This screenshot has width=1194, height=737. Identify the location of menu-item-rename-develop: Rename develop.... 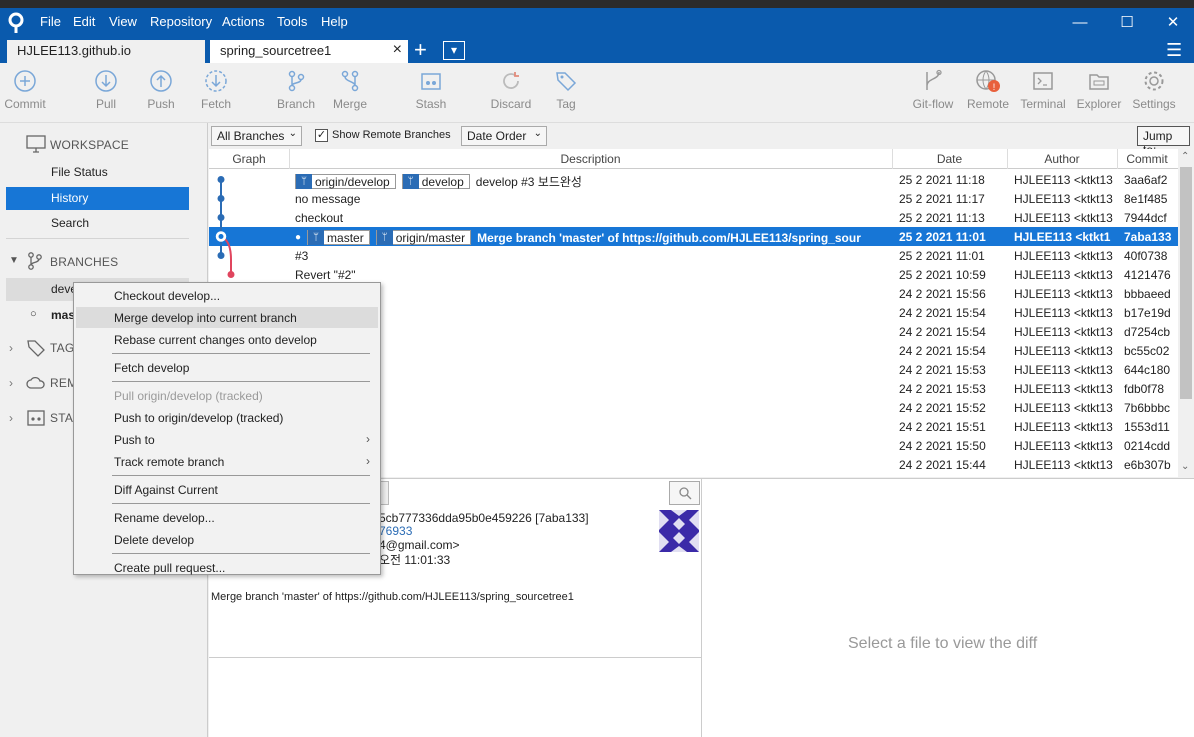
(227, 517).